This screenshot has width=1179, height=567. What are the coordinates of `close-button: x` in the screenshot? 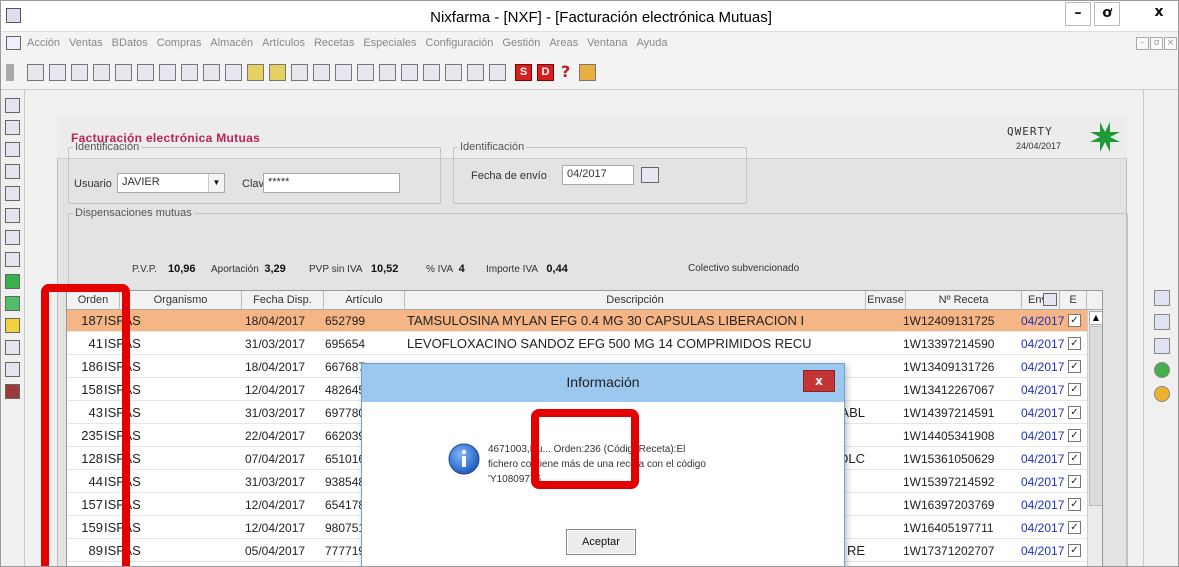 It's located at (1159, 14).